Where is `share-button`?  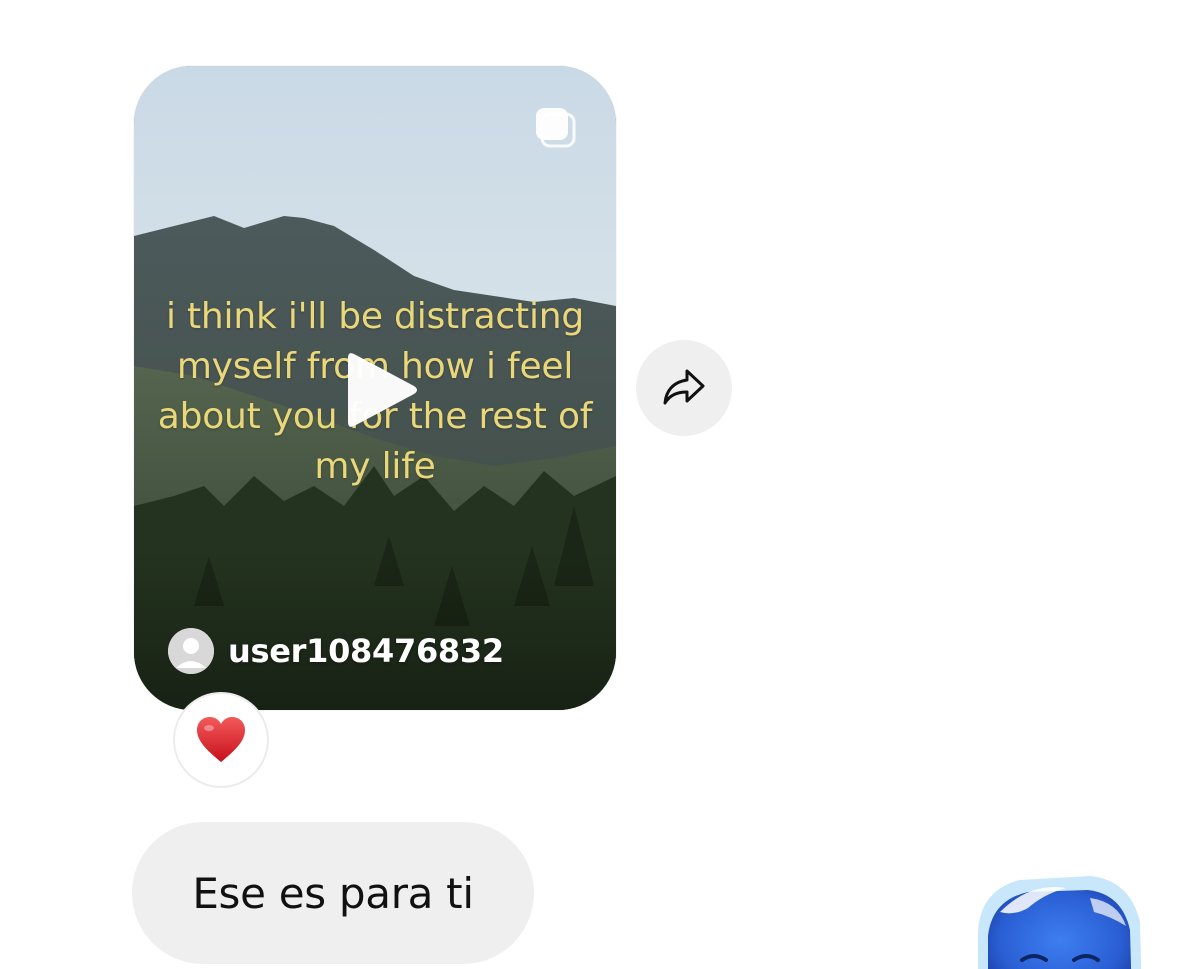 share-button is located at coordinates (684, 388).